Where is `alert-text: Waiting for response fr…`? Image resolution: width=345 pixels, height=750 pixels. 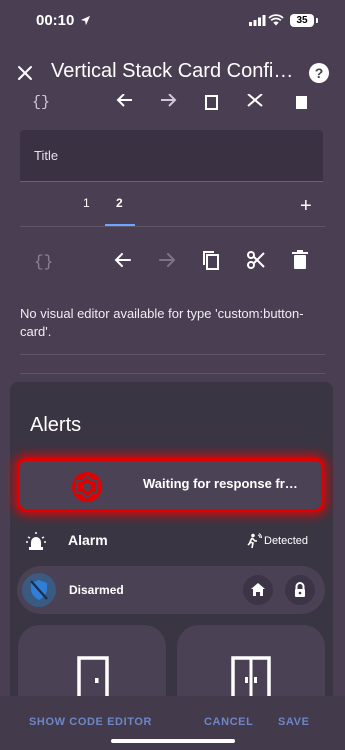 alert-text: Waiting for response fr… is located at coordinates (220, 483).